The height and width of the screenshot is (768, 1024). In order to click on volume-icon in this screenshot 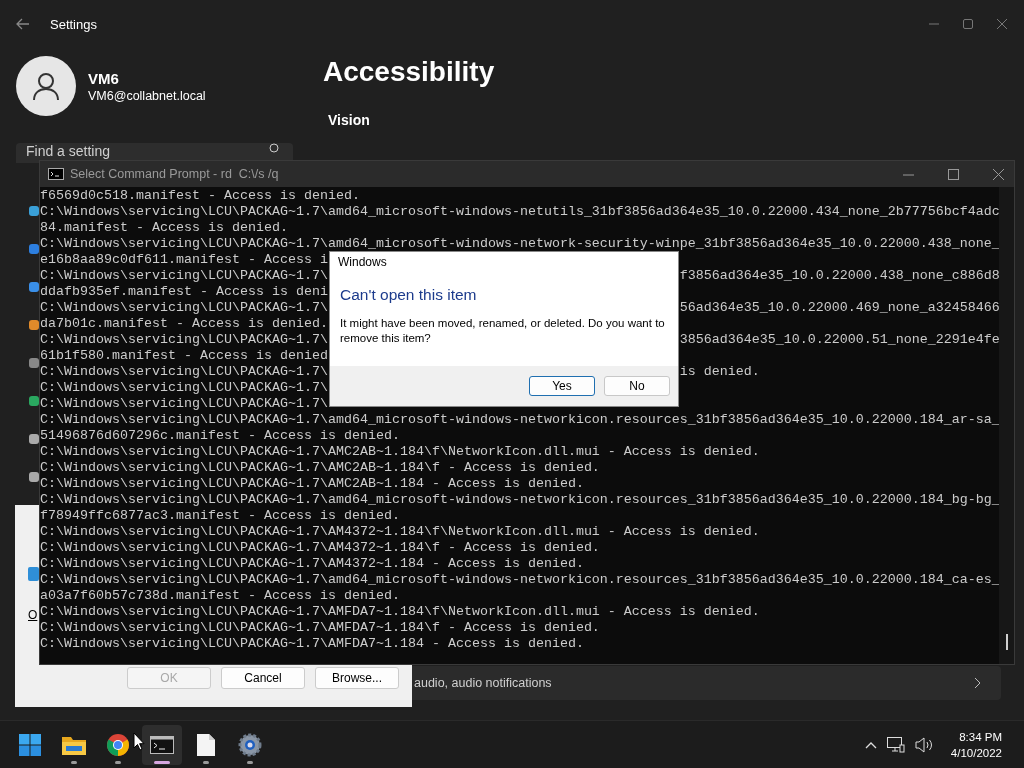, I will do `click(923, 744)`.